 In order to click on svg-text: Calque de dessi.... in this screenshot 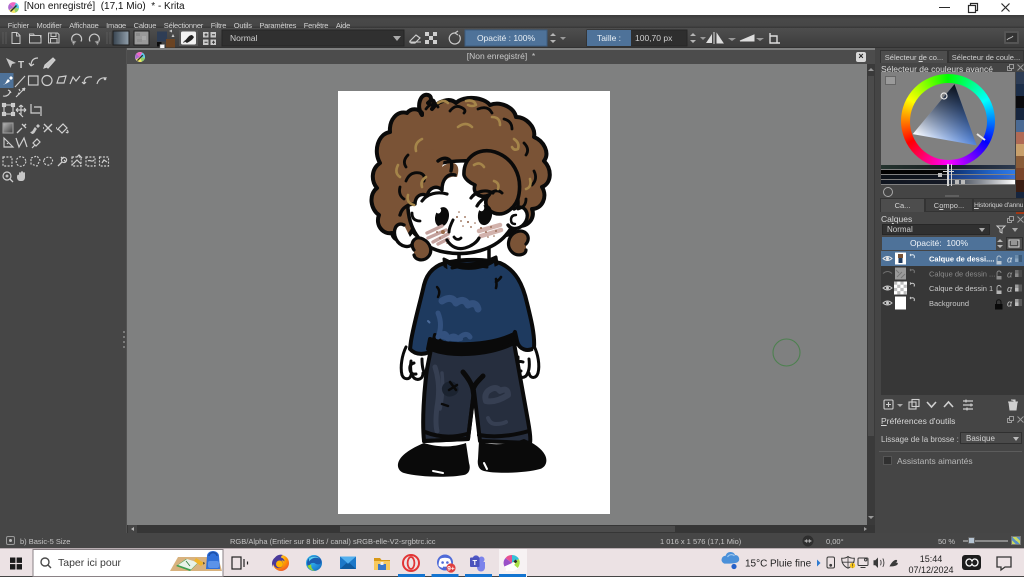, I will do `click(961, 259)`.